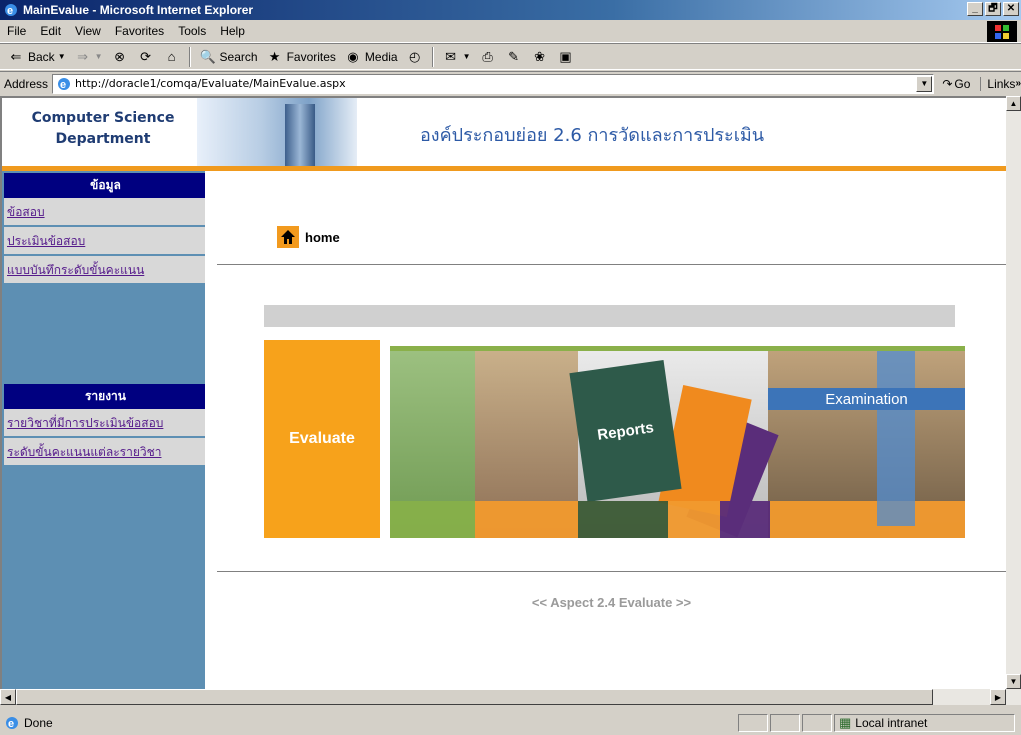 The height and width of the screenshot is (735, 1021). I want to click on menu-file: File, so click(16, 31).